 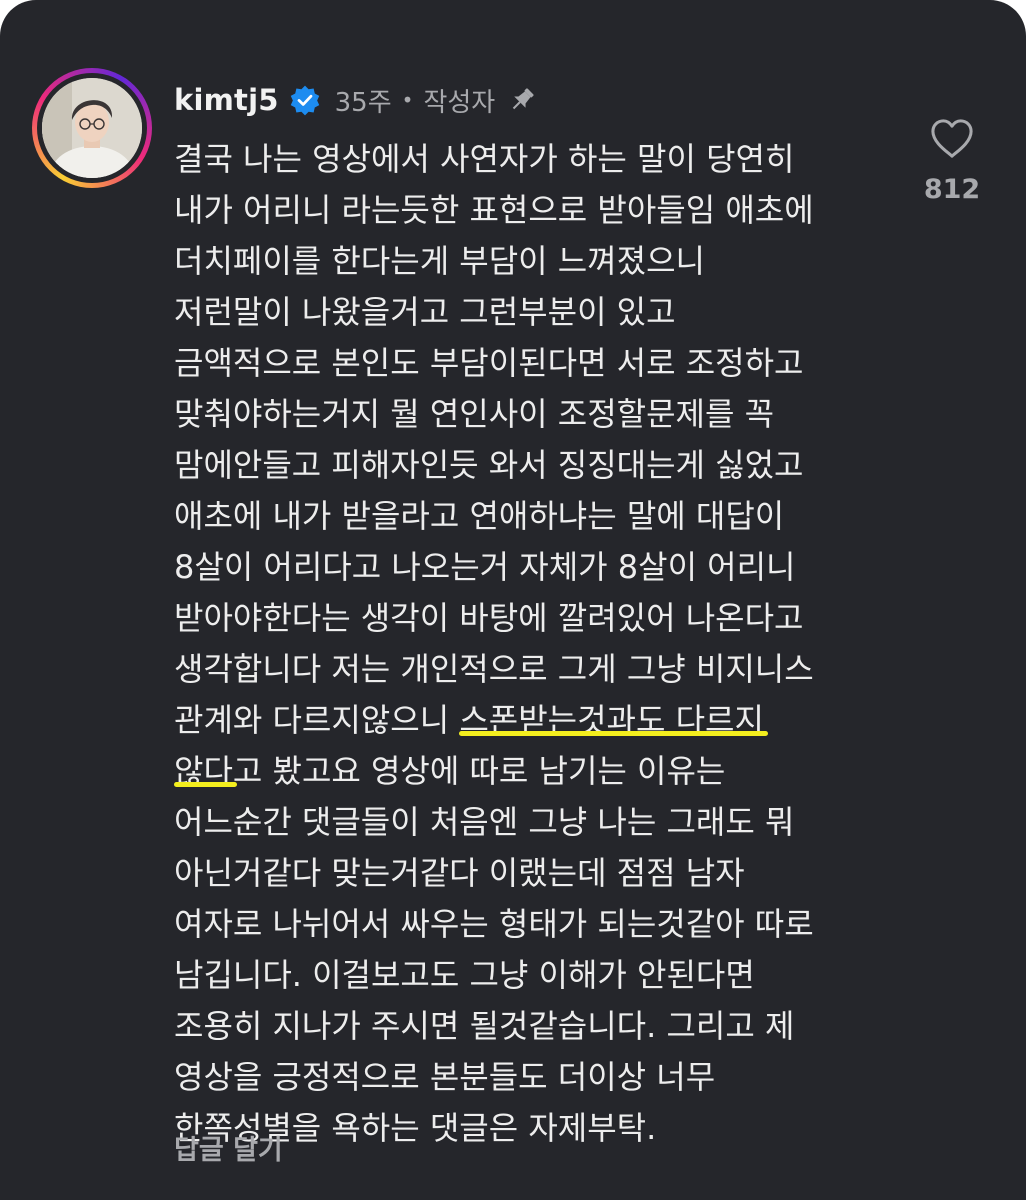 I want to click on reply-button: 답글 달기, so click(x=228, y=1147).